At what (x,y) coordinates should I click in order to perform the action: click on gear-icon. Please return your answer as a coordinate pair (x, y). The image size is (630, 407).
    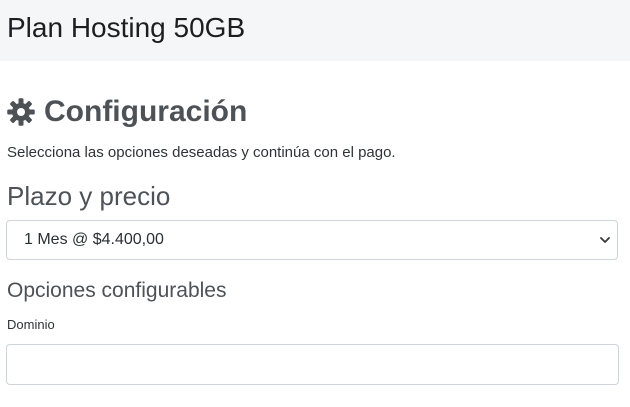
    Looking at the image, I should click on (21, 112).